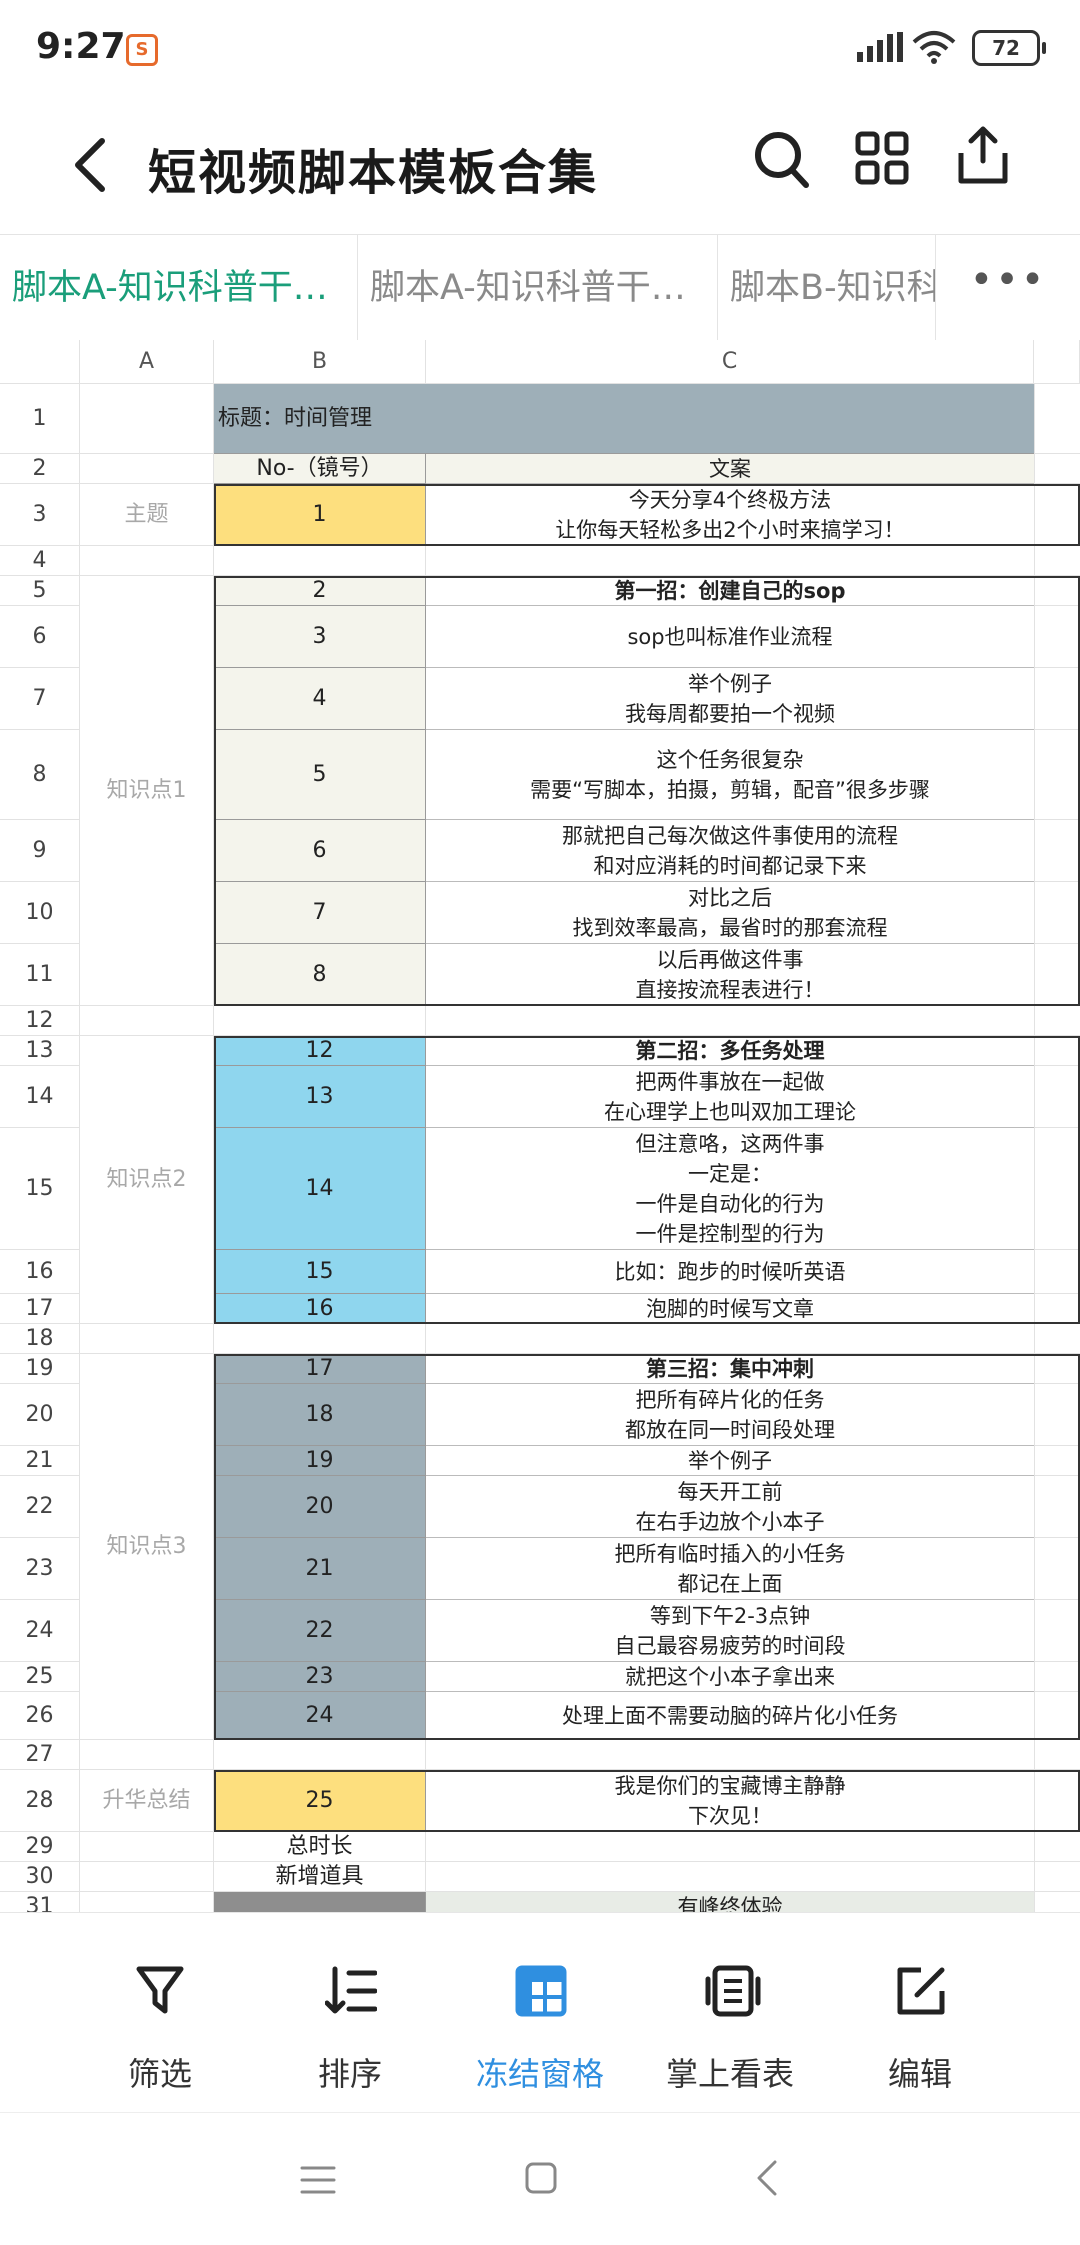  Describe the element at coordinates (320, 1507) in the screenshot. I see `shot-number-cell: 20` at that location.